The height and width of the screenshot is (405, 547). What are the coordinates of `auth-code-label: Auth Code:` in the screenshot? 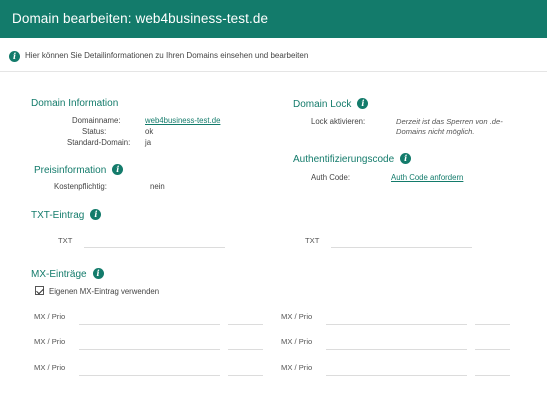 It's located at (331, 177).